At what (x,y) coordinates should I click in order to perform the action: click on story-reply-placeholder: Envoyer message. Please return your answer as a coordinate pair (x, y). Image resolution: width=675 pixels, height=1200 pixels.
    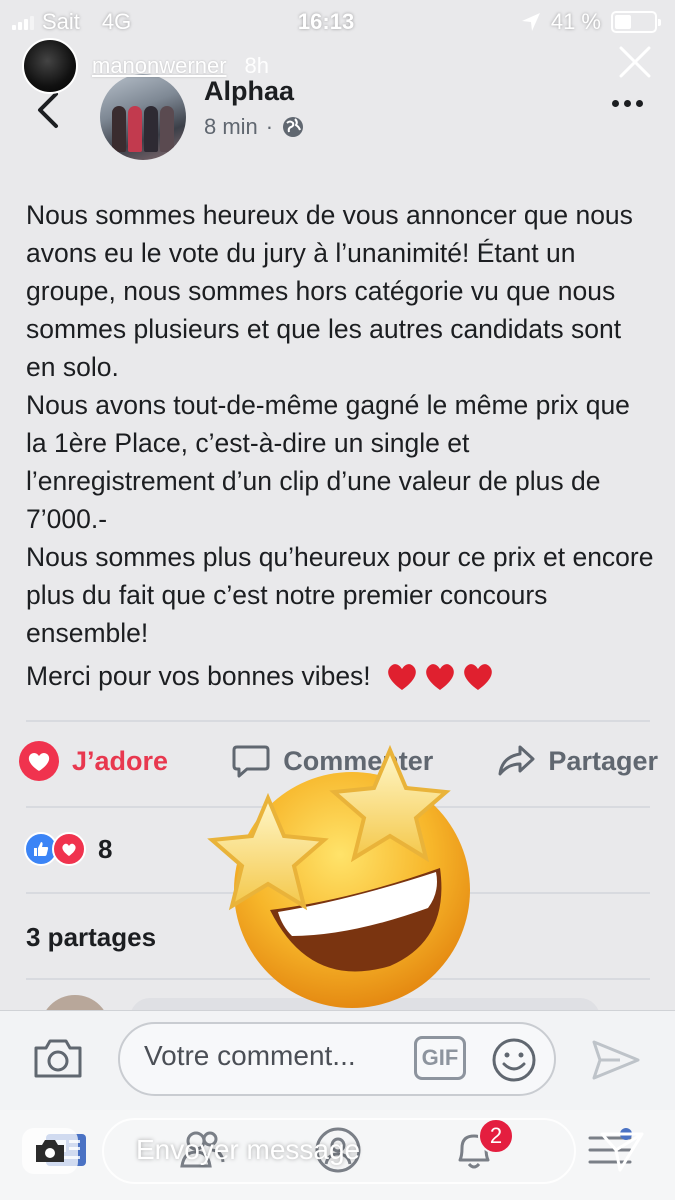
    Looking at the image, I should click on (248, 1149).